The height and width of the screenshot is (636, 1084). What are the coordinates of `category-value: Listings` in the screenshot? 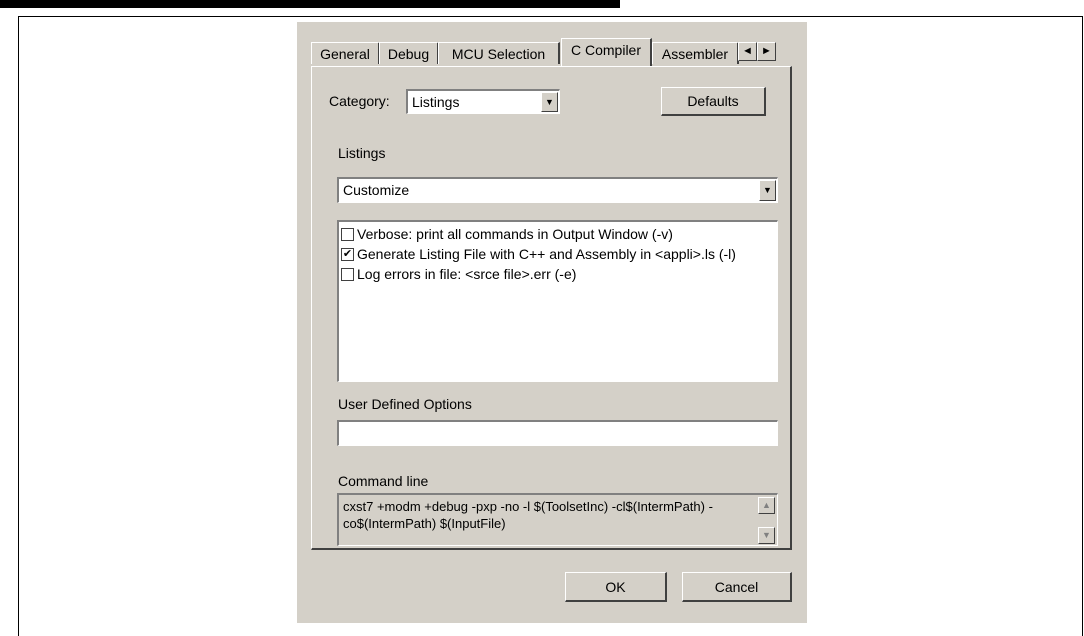 It's located at (436, 102).